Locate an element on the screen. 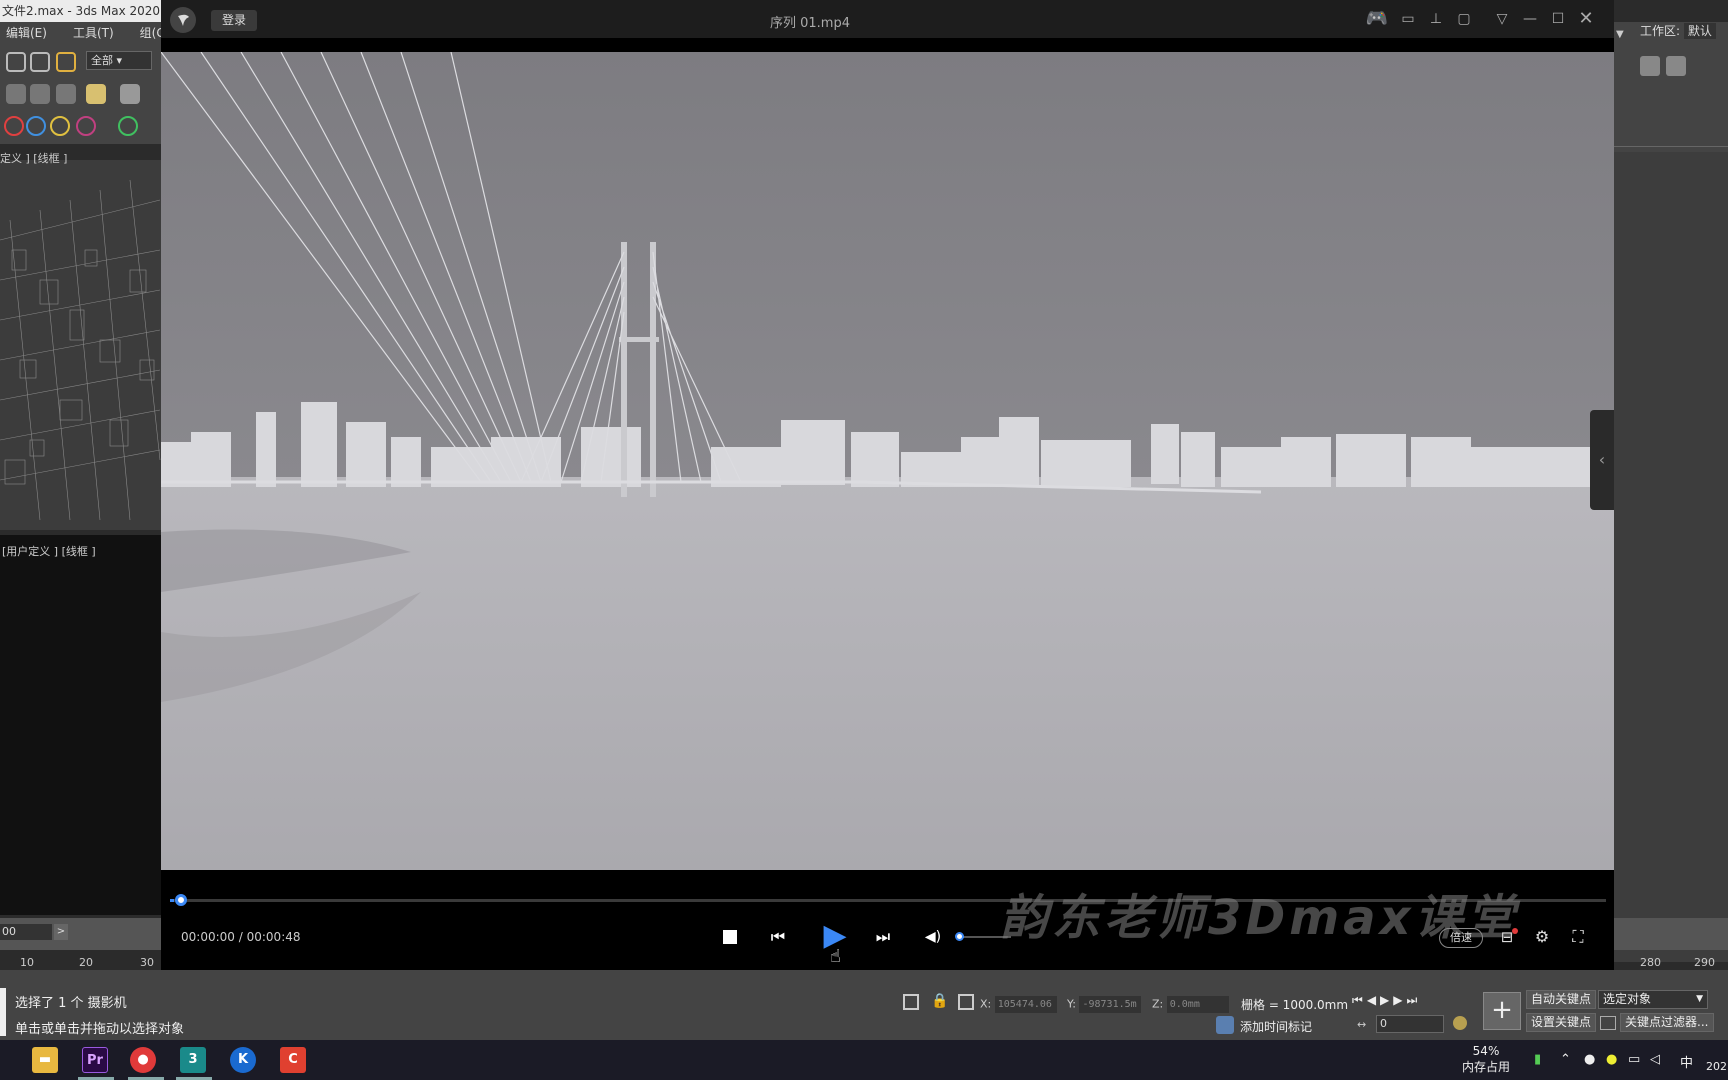 This screenshot has height=1080, width=1728. app-tray-icon: ● is located at coordinates (1611, 1059).